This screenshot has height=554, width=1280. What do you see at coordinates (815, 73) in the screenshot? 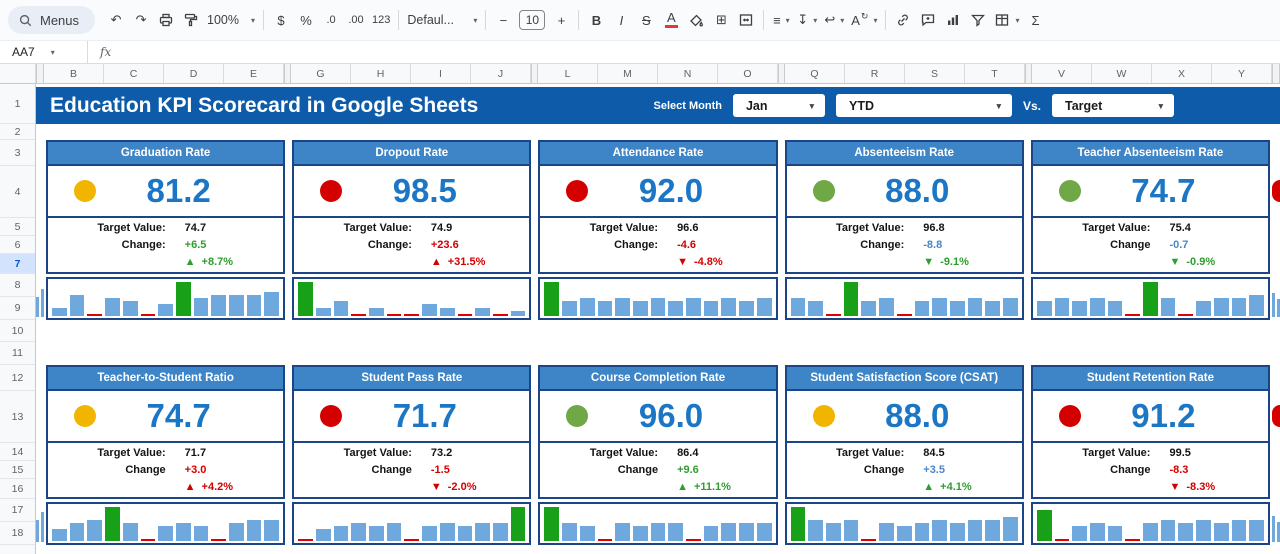
I see `column-header-Q: Q` at bounding box center [815, 73].